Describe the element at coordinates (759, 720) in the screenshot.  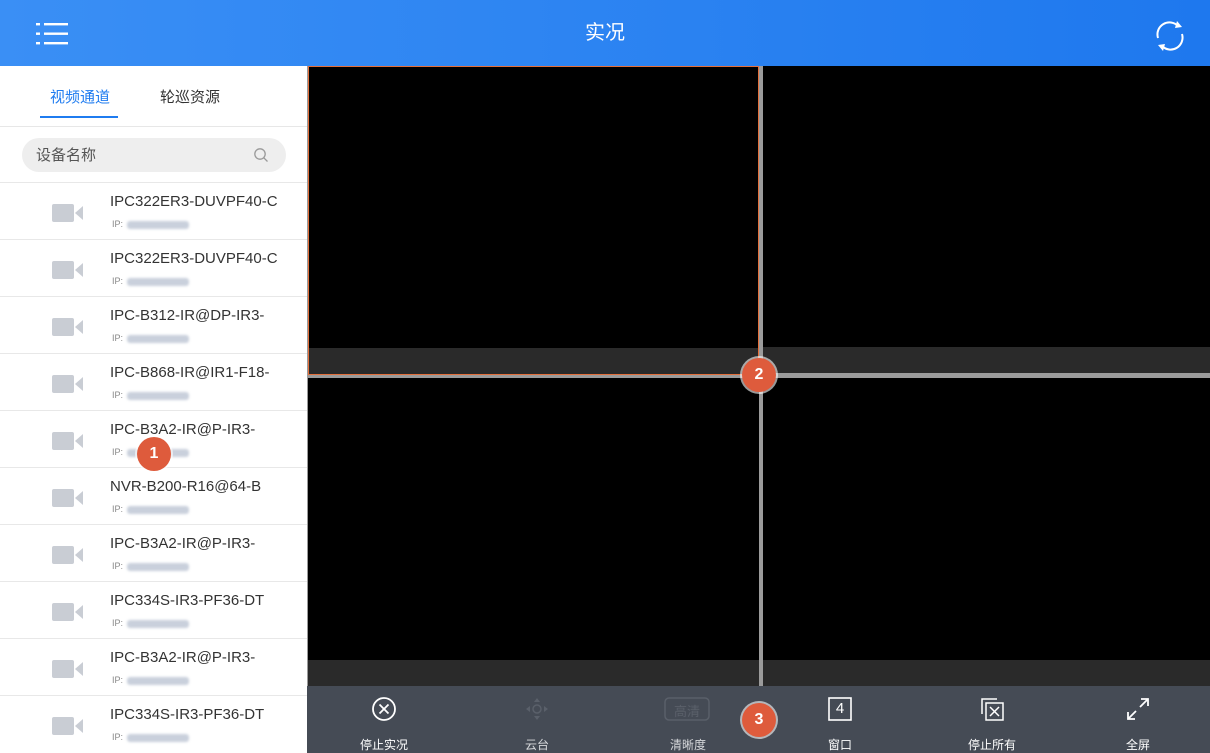
I see `callout-badge-3: 3` at that location.